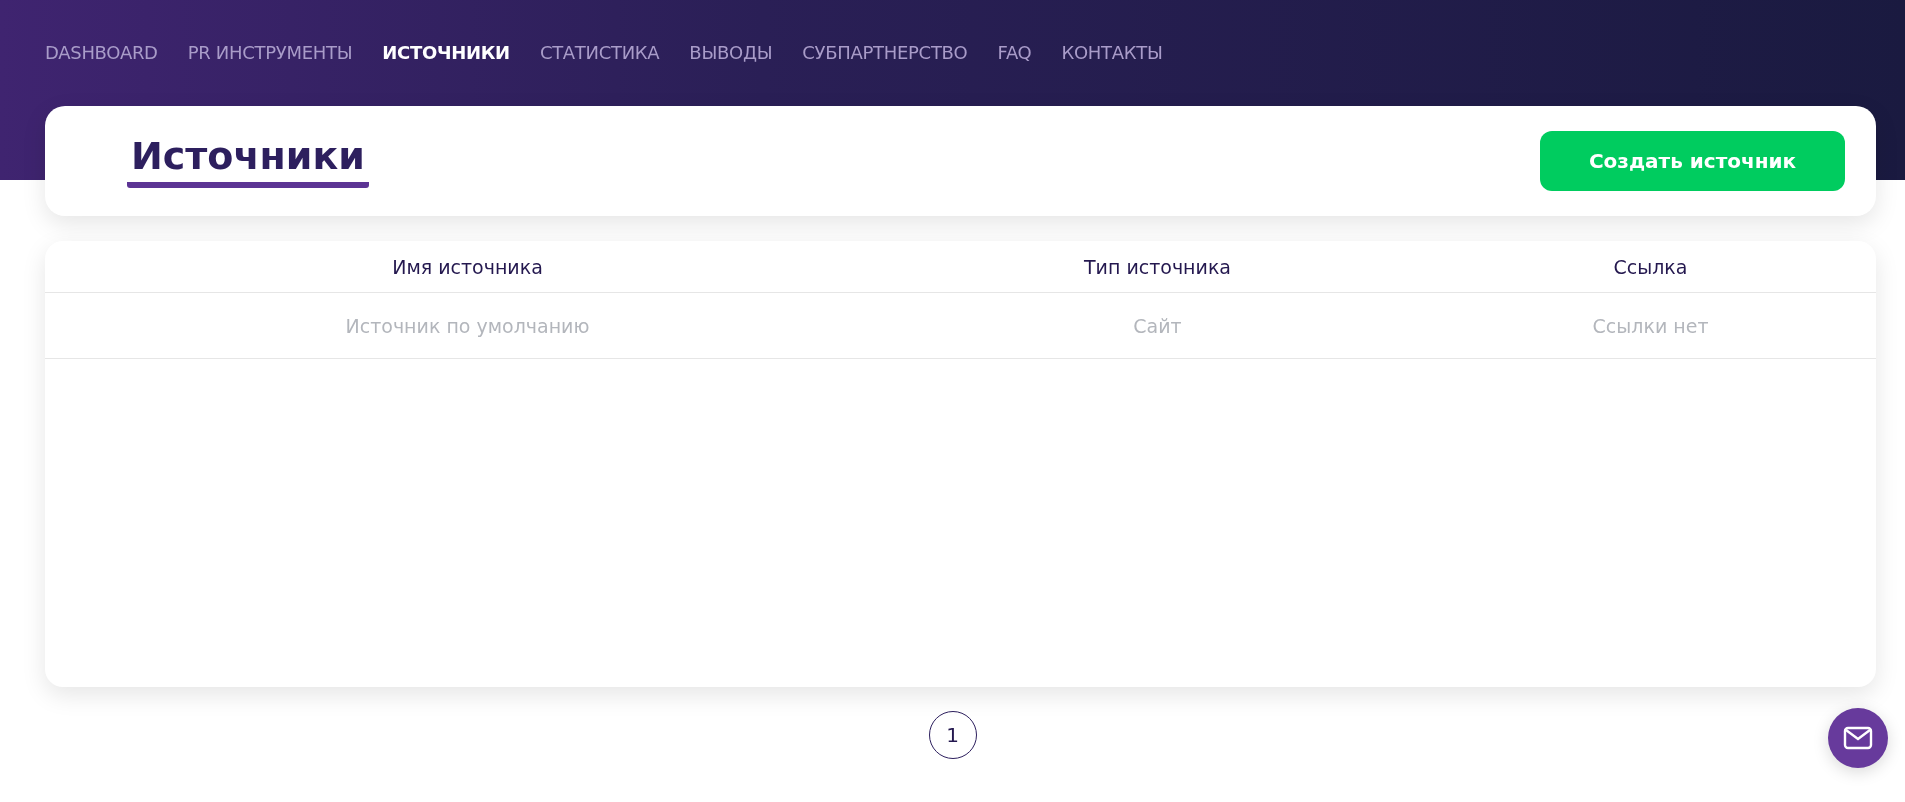  I want to click on page-title: Источники, so click(248, 161).